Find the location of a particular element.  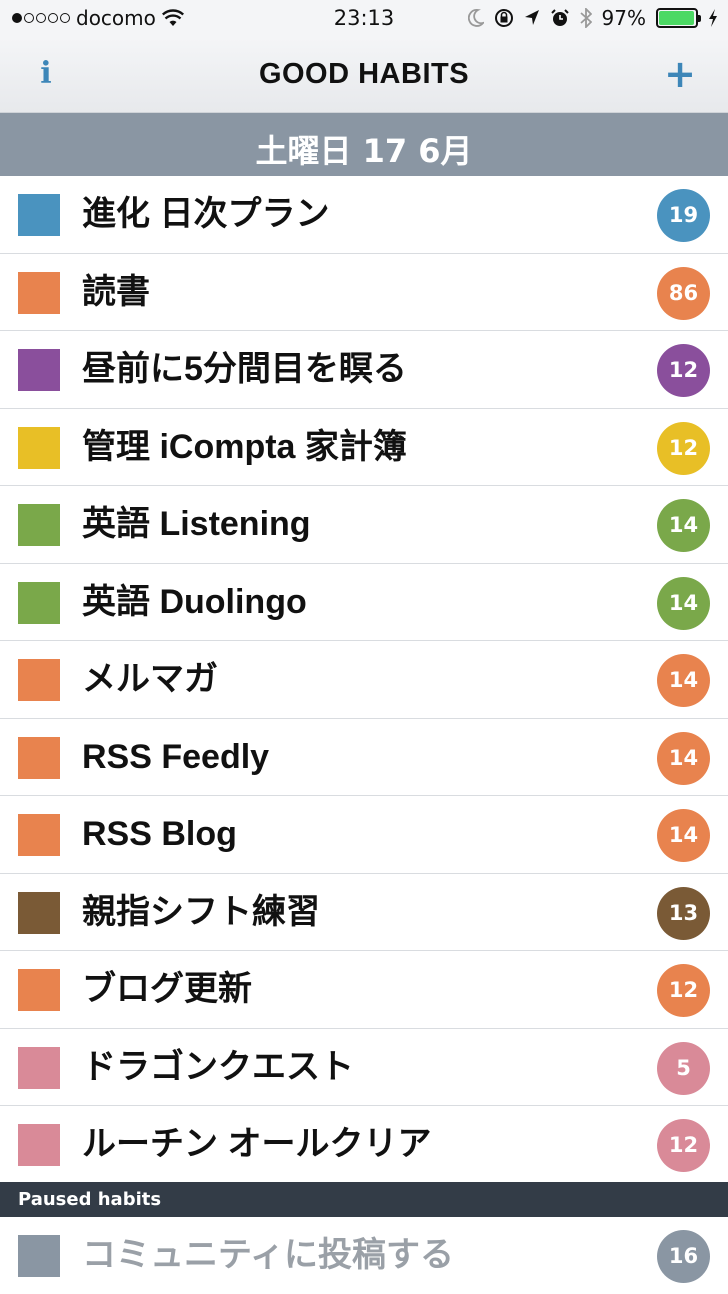

habit-row: RSS Blog 14 is located at coordinates (364, 835).